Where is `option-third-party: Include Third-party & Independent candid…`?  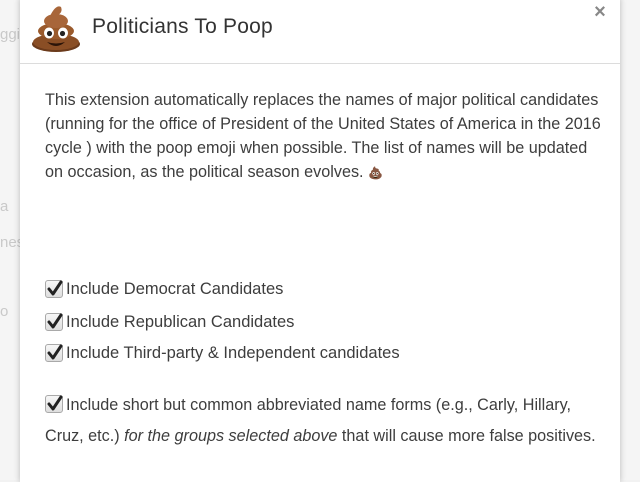 option-third-party: Include Third-party & Independent candid… is located at coordinates (222, 353).